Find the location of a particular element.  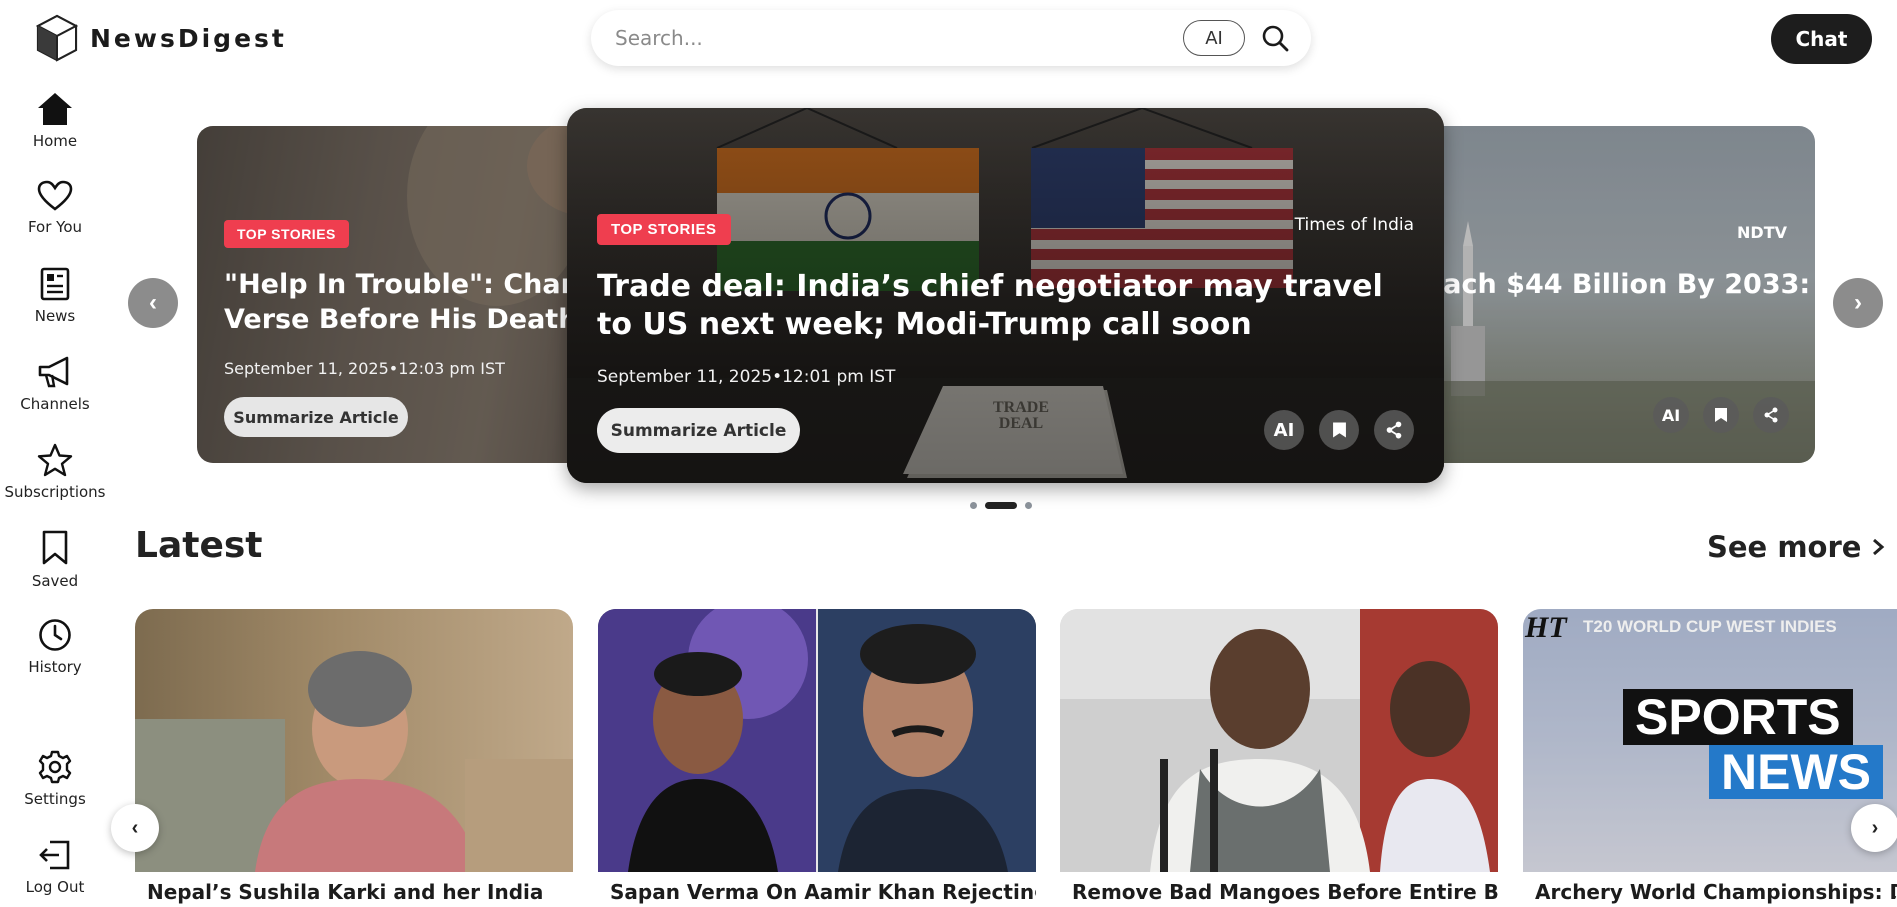

search-icon is located at coordinates (1275, 38).